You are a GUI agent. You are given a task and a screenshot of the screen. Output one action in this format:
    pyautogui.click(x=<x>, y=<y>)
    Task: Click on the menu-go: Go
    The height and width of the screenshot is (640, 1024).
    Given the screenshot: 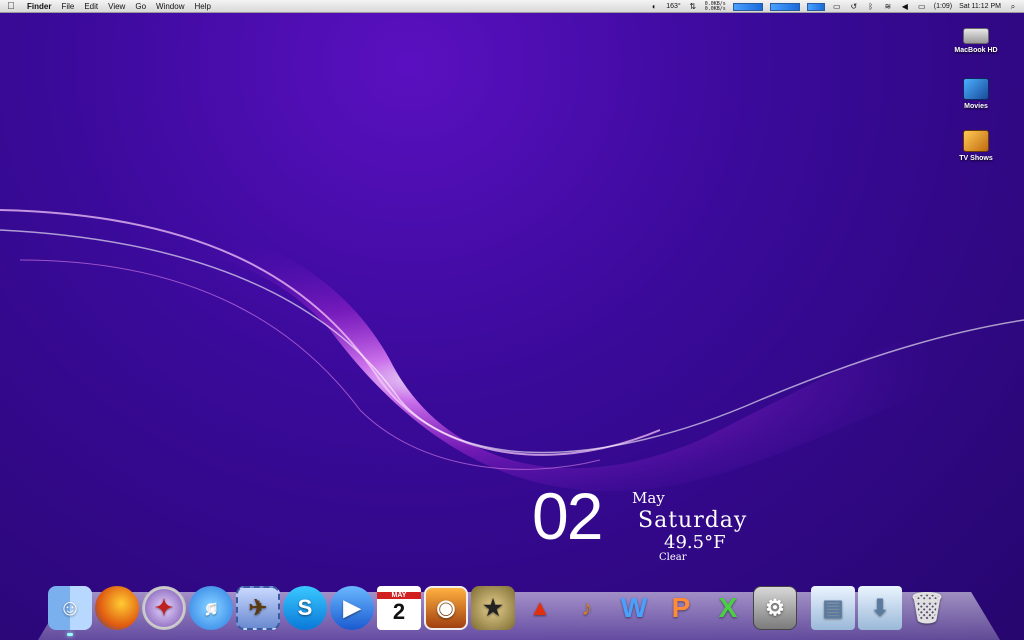 What is the action you would take?
    pyautogui.click(x=140, y=6)
    